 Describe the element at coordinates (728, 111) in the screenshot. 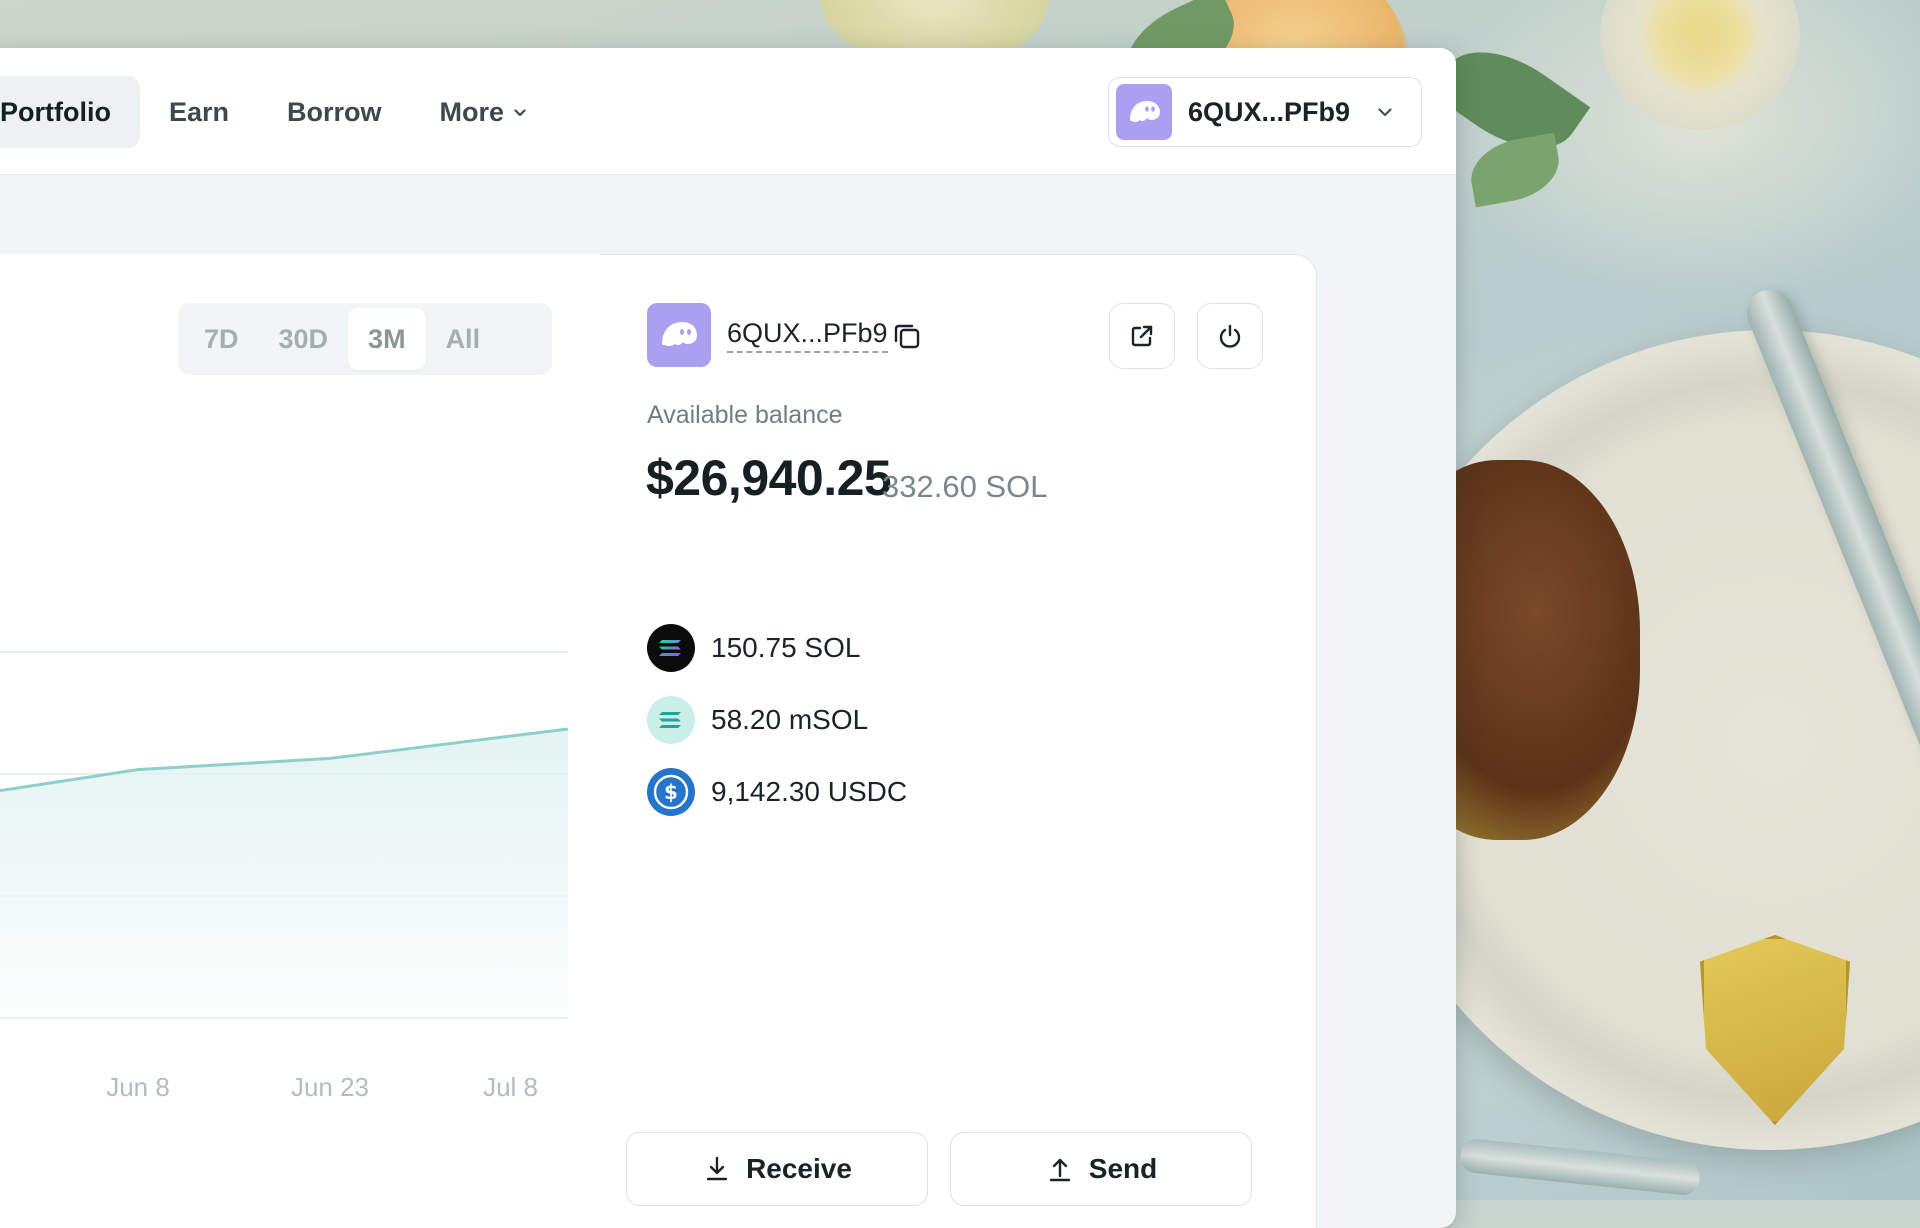

I see `top-nav-bar: Portfolio Earn Borrow More 6QUX` at that location.